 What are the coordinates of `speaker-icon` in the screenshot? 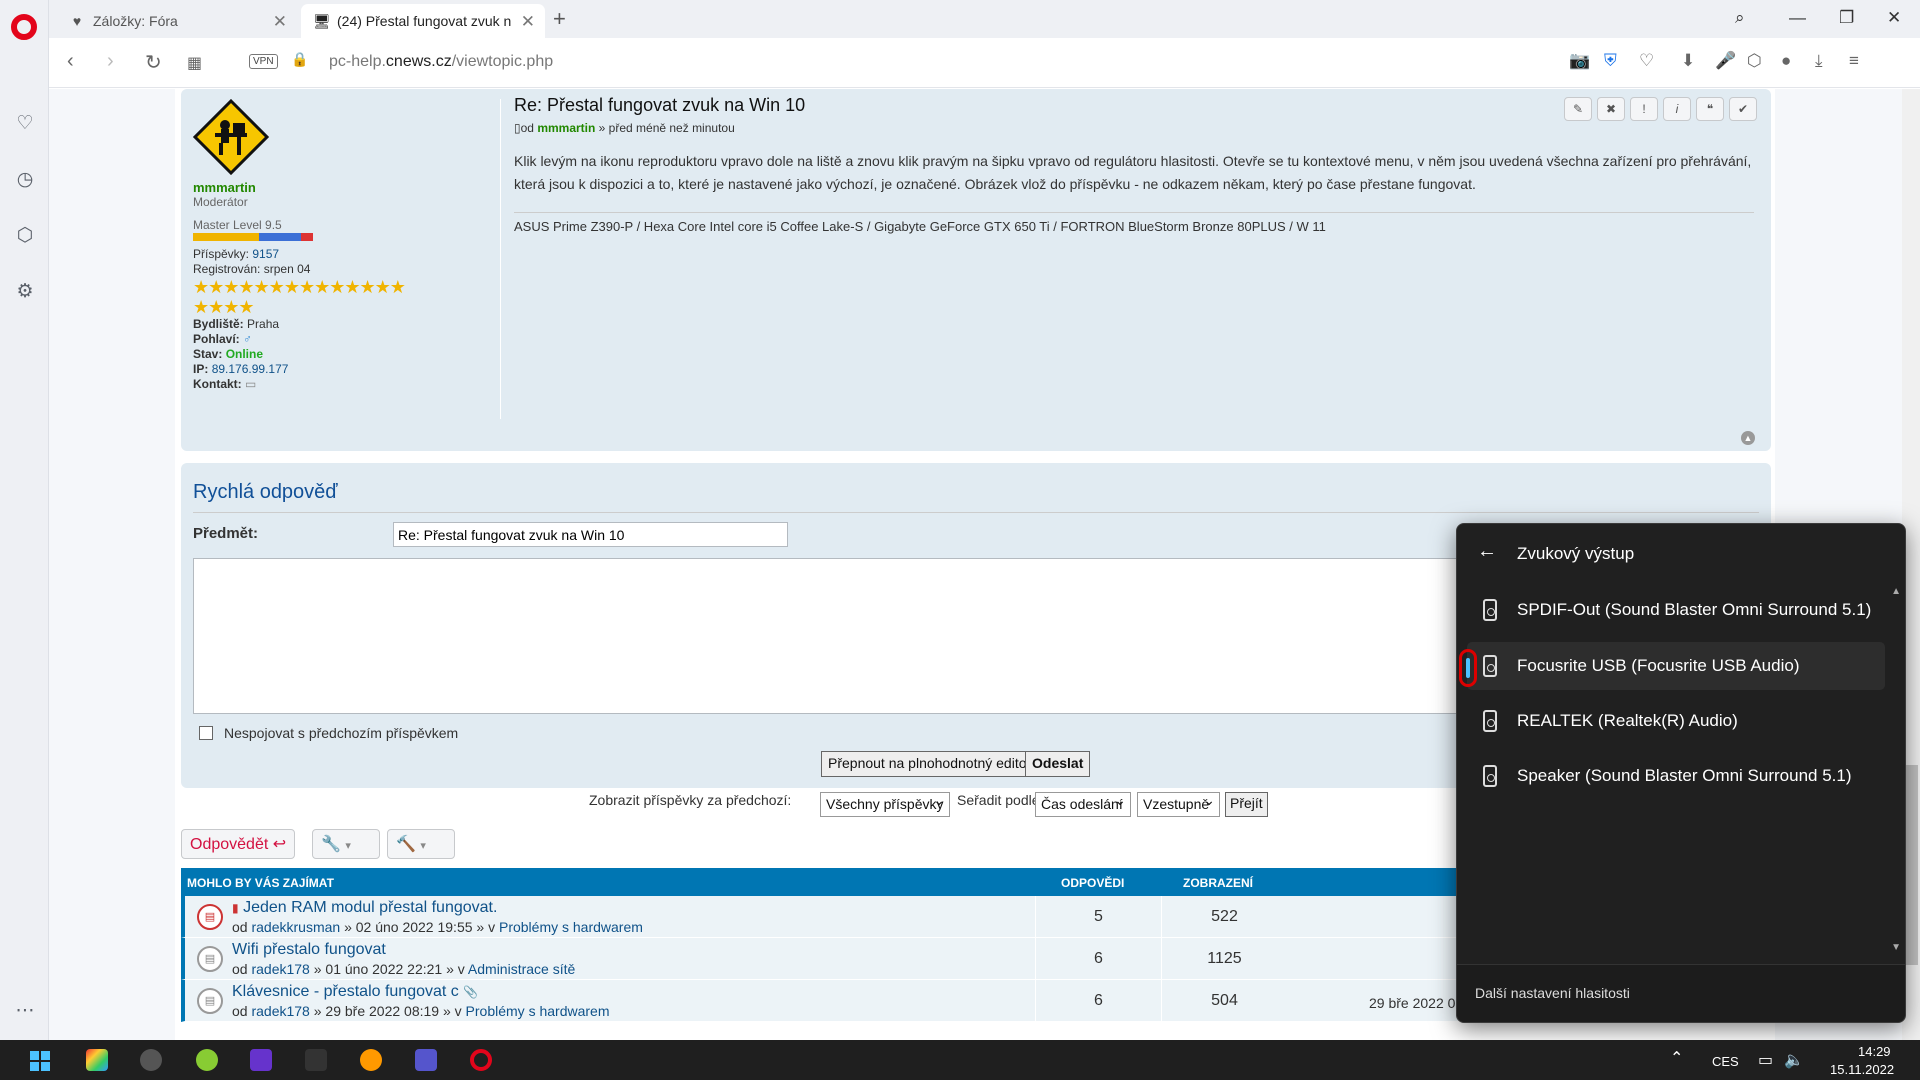 It's located at (1490, 776).